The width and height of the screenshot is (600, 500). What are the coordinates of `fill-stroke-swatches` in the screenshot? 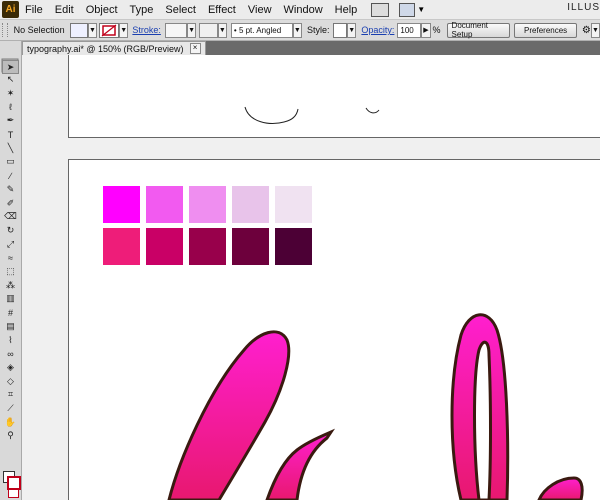 It's located at (12, 484).